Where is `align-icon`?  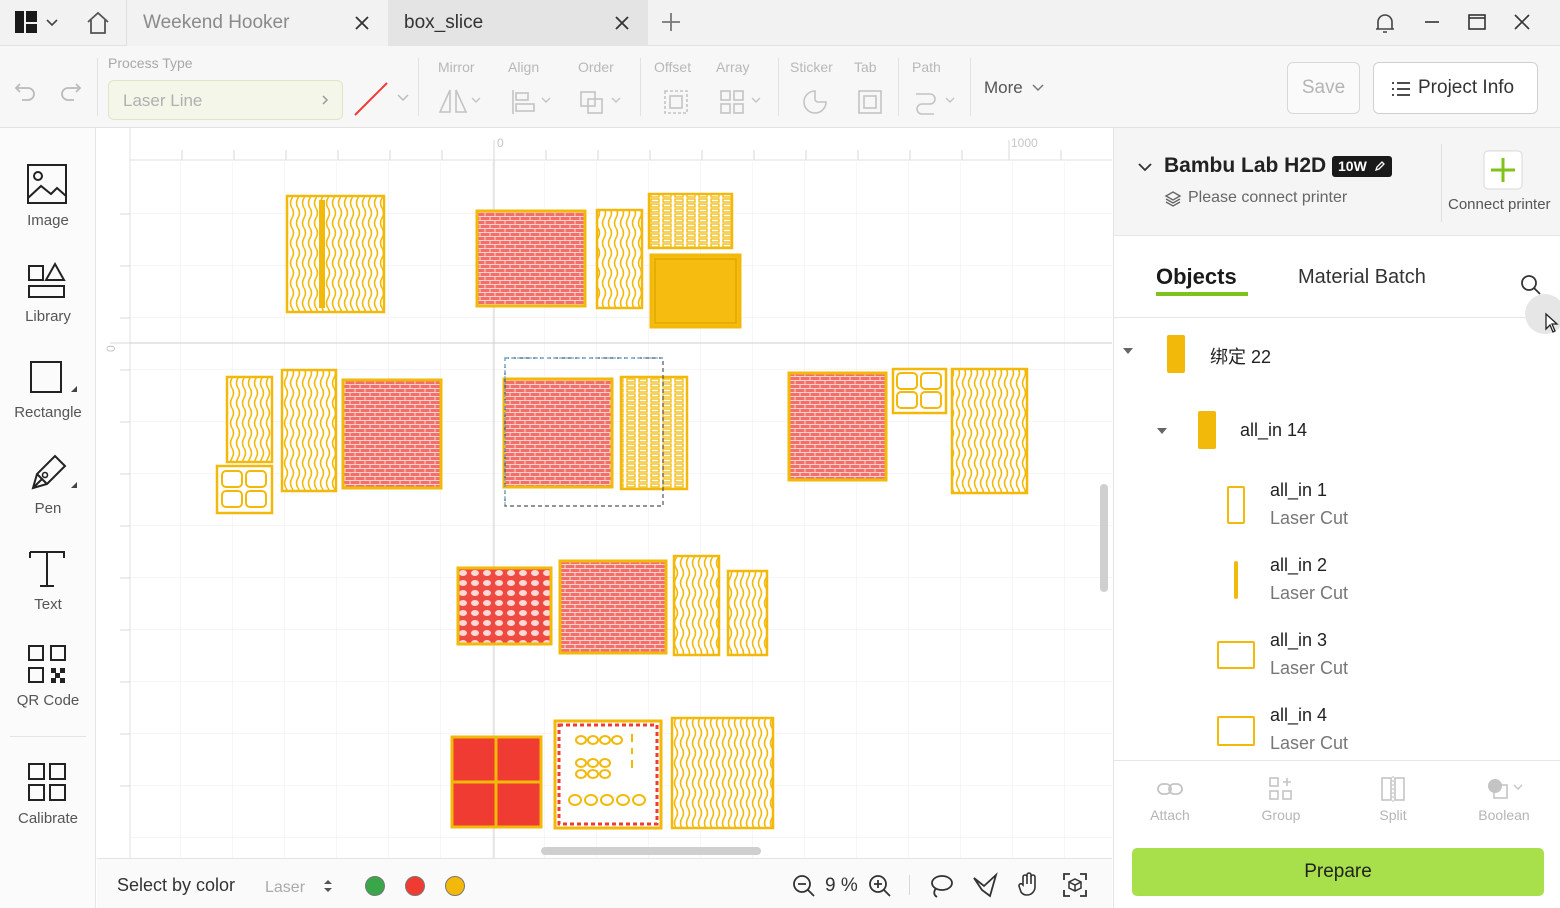 align-icon is located at coordinates (532, 102).